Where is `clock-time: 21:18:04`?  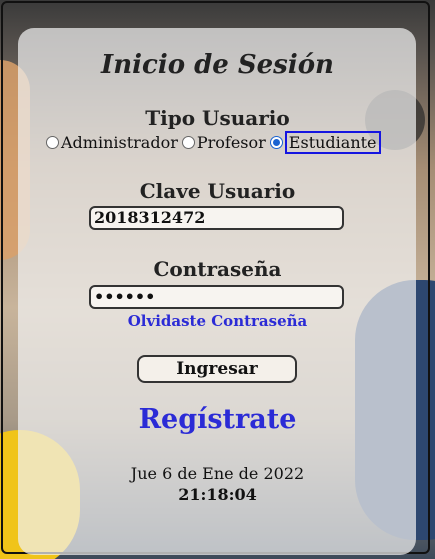 clock-time: 21:18:04 is located at coordinates (217, 494).